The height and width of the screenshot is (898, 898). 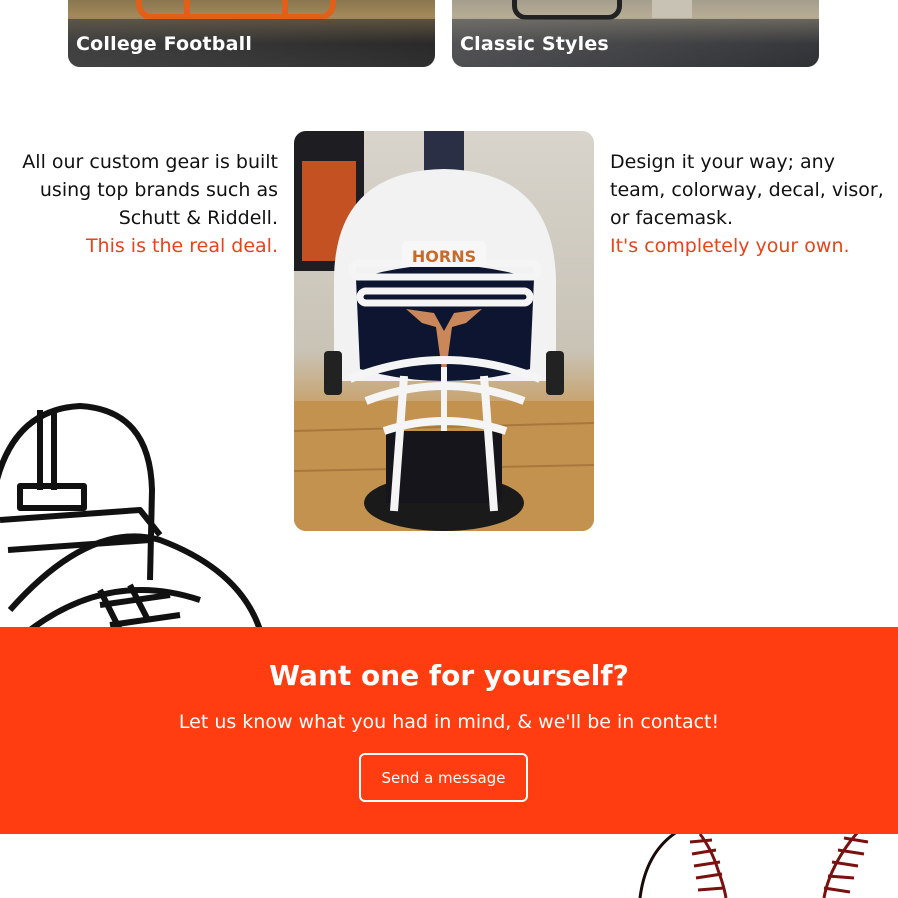 What do you see at coordinates (164, 44) in the screenshot?
I see `card-title: College Football` at bounding box center [164, 44].